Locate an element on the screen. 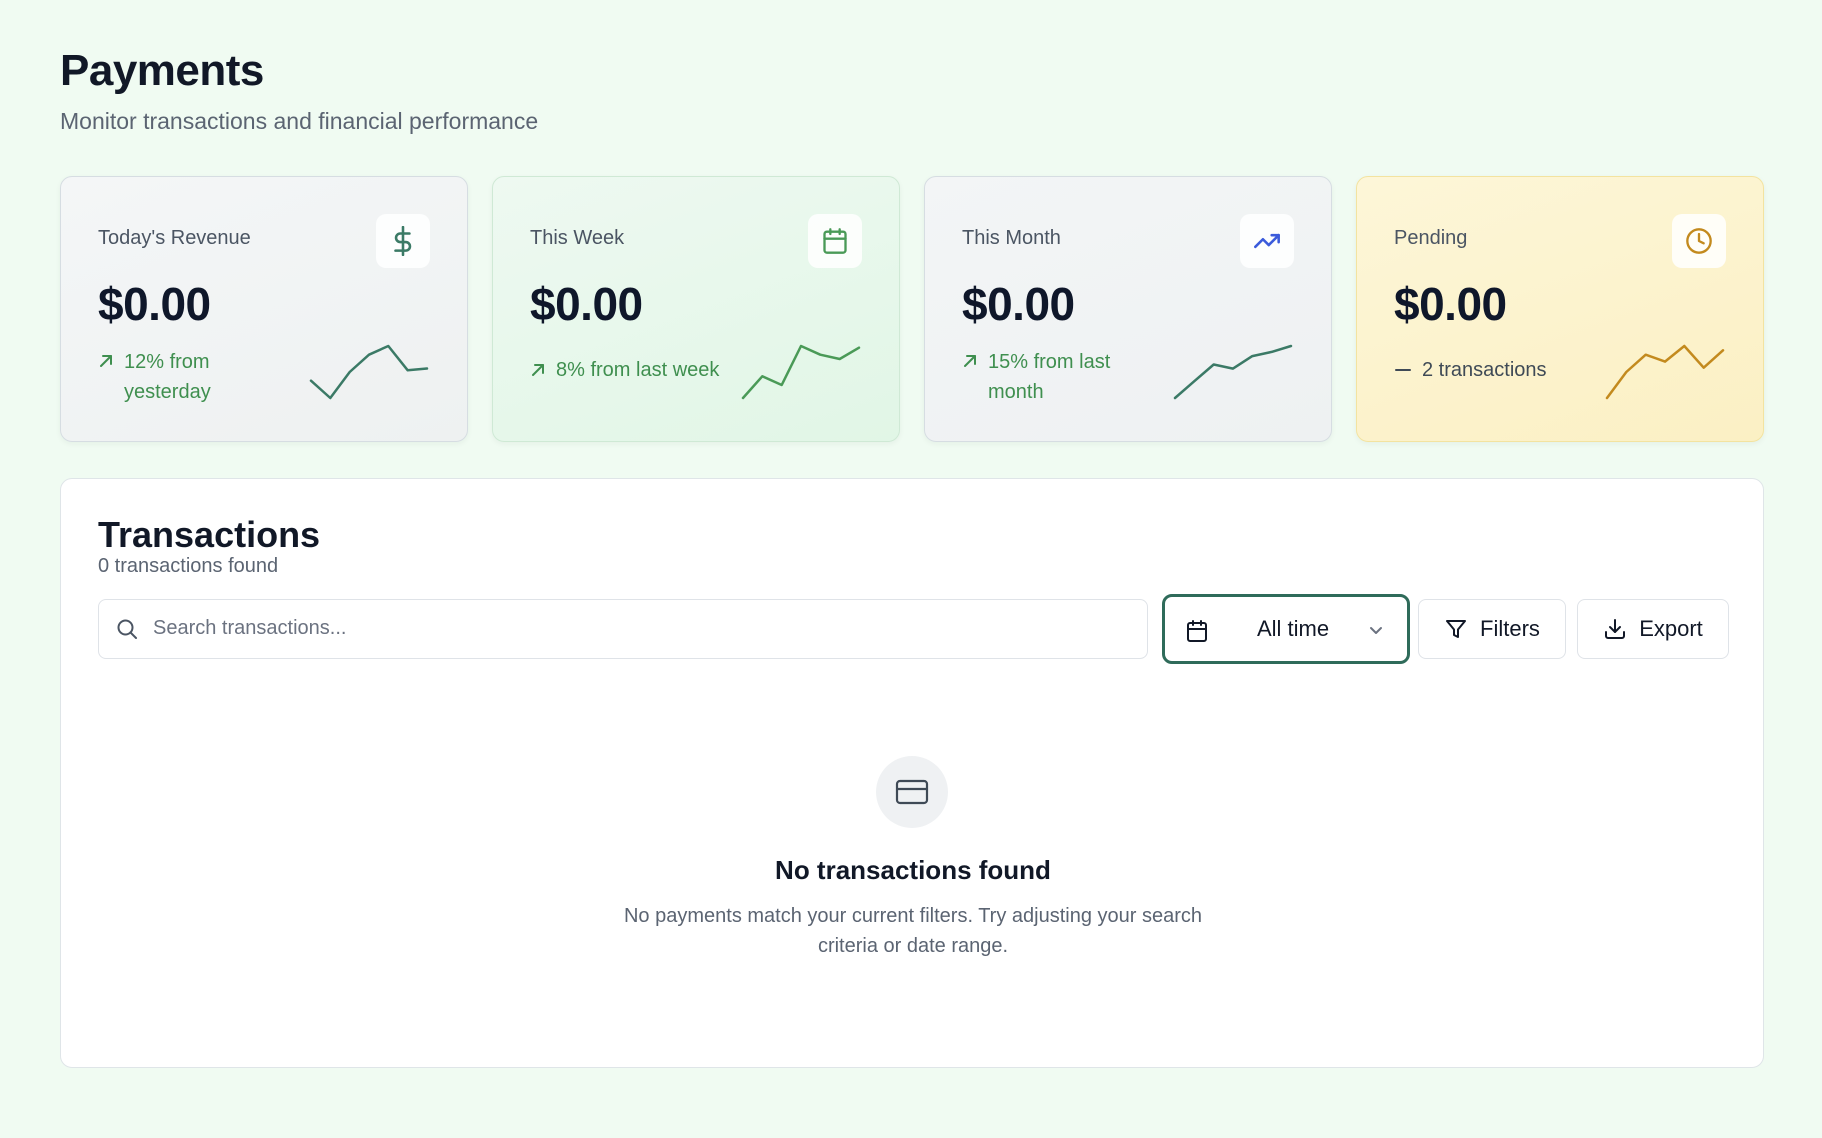 This screenshot has width=1822, height=1138. stat-card-this-week: This Week $0.00 8% from last week is located at coordinates (696, 309).